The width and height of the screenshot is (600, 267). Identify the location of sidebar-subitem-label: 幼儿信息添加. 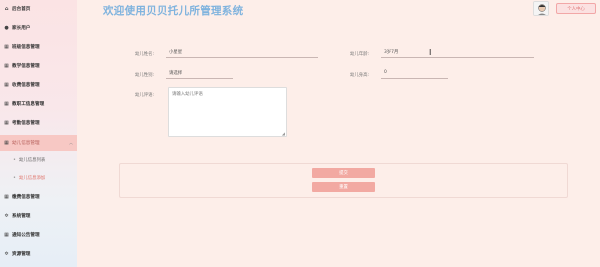
(32, 178).